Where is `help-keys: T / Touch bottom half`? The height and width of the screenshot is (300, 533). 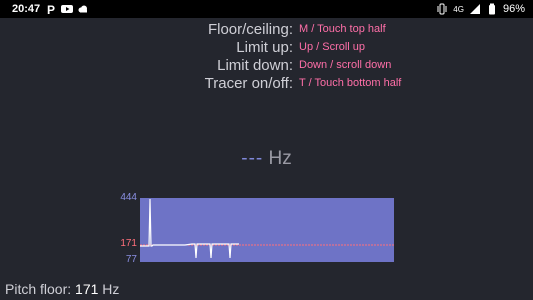 help-keys: T / Touch bottom half is located at coordinates (350, 83).